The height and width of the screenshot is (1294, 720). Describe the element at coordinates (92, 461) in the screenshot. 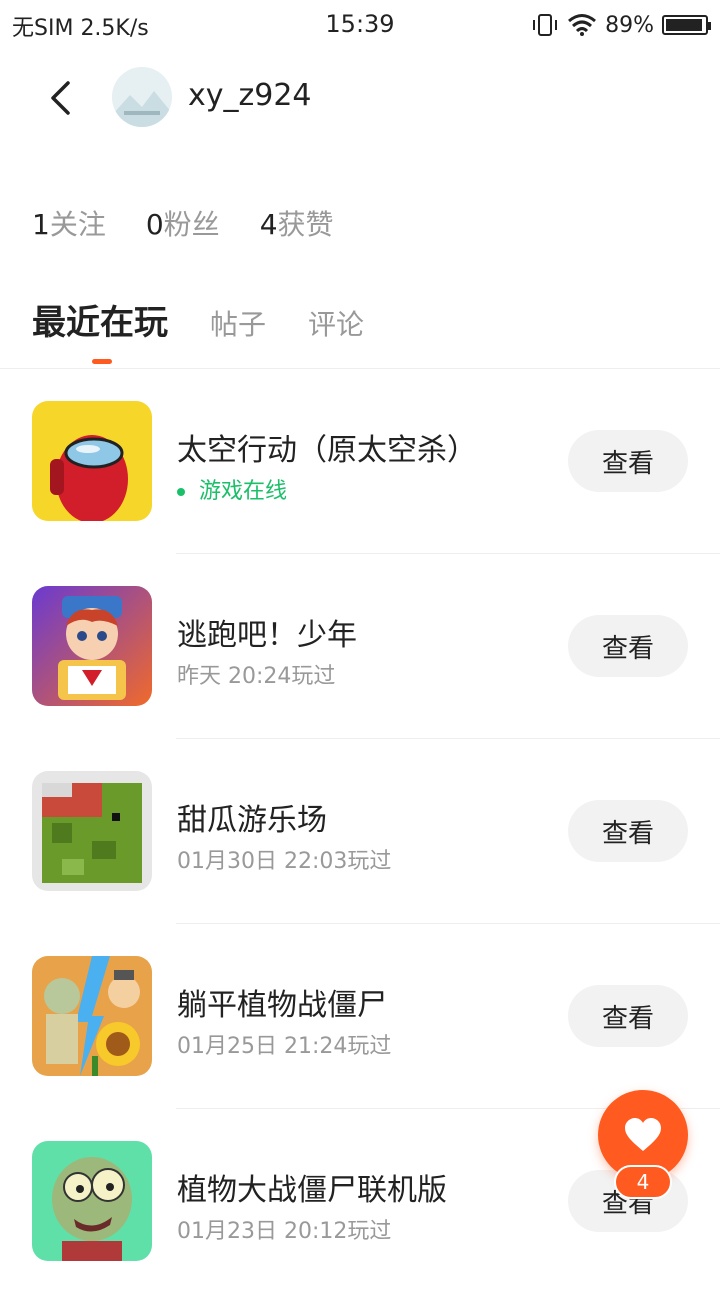

I see `among-us-icon` at that location.